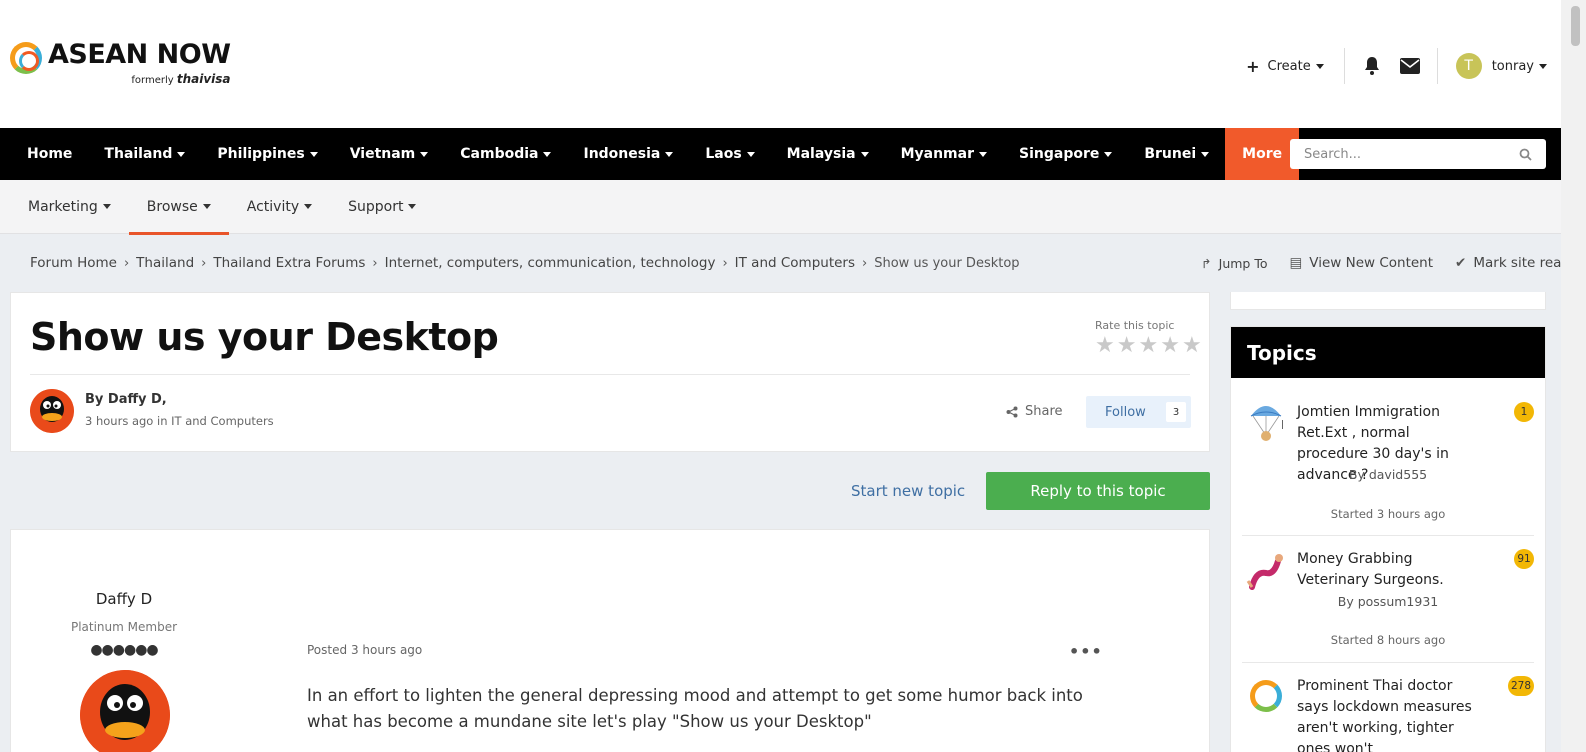  What do you see at coordinates (1266, 423) in the screenshot?
I see `parachute-avatar-icon` at bounding box center [1266, 423].